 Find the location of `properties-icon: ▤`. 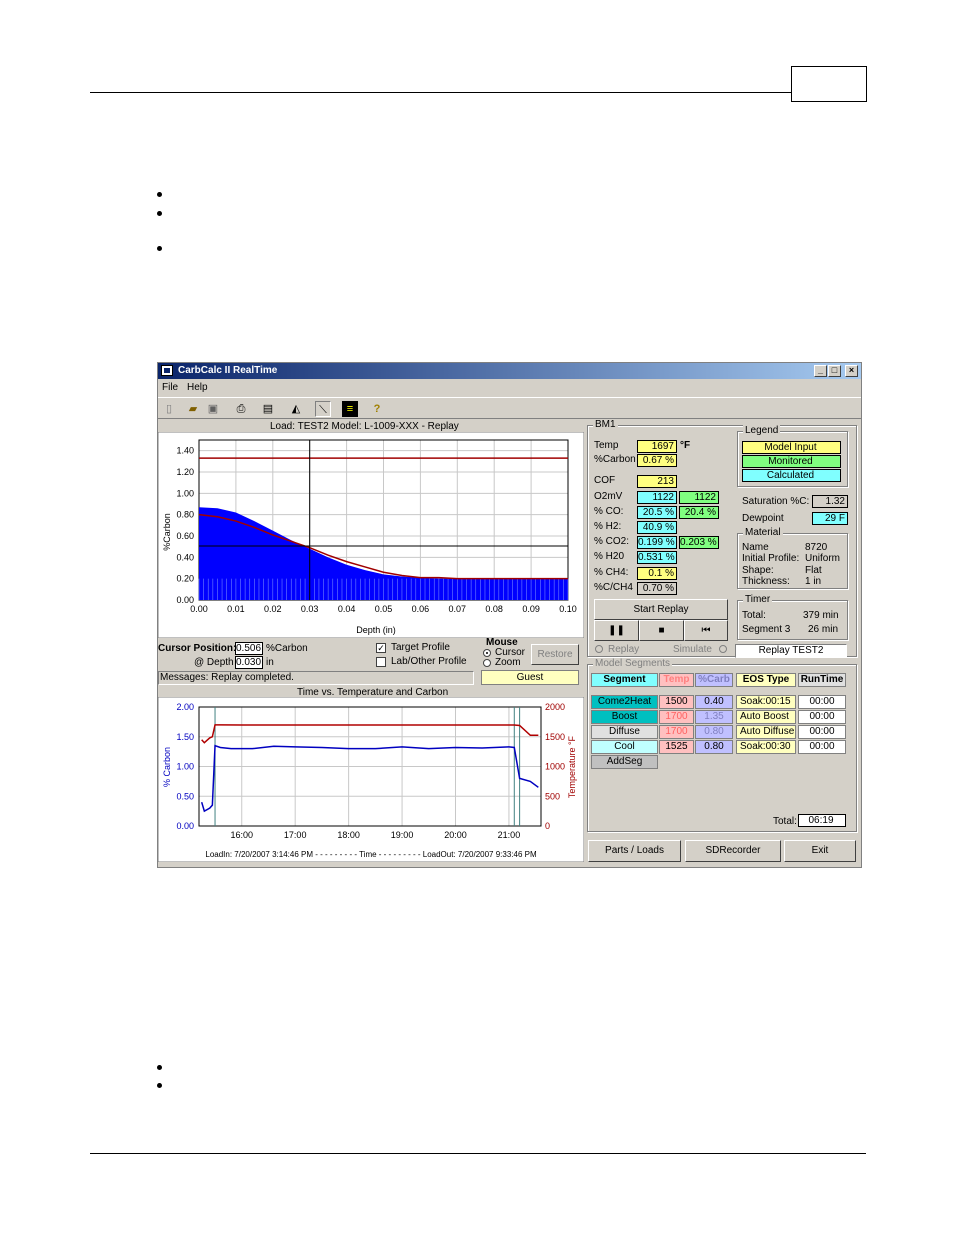

properties-icon: ▤ is located at coordinates (268, 409).